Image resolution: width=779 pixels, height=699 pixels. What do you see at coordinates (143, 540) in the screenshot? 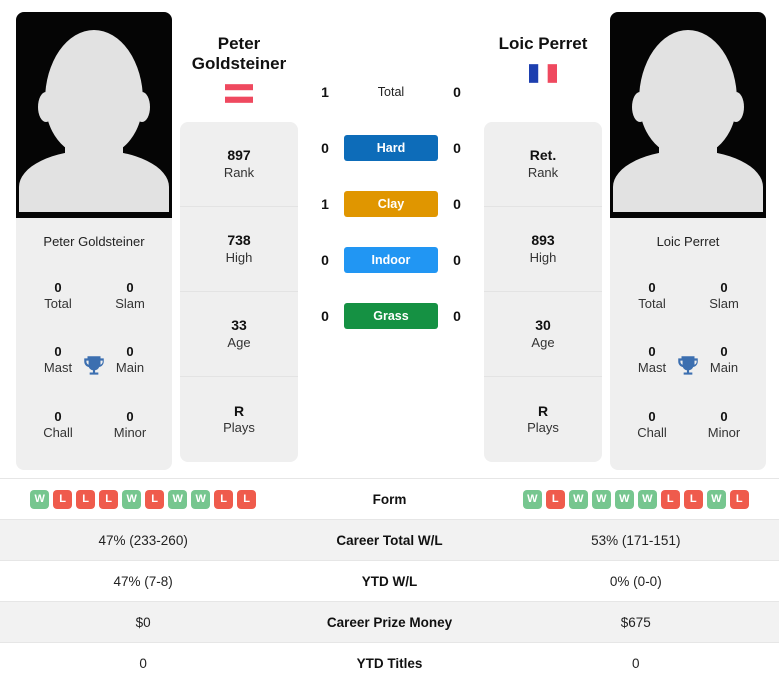
I see `left-value: 47% (233-260)` at bounding box center [143, 540].